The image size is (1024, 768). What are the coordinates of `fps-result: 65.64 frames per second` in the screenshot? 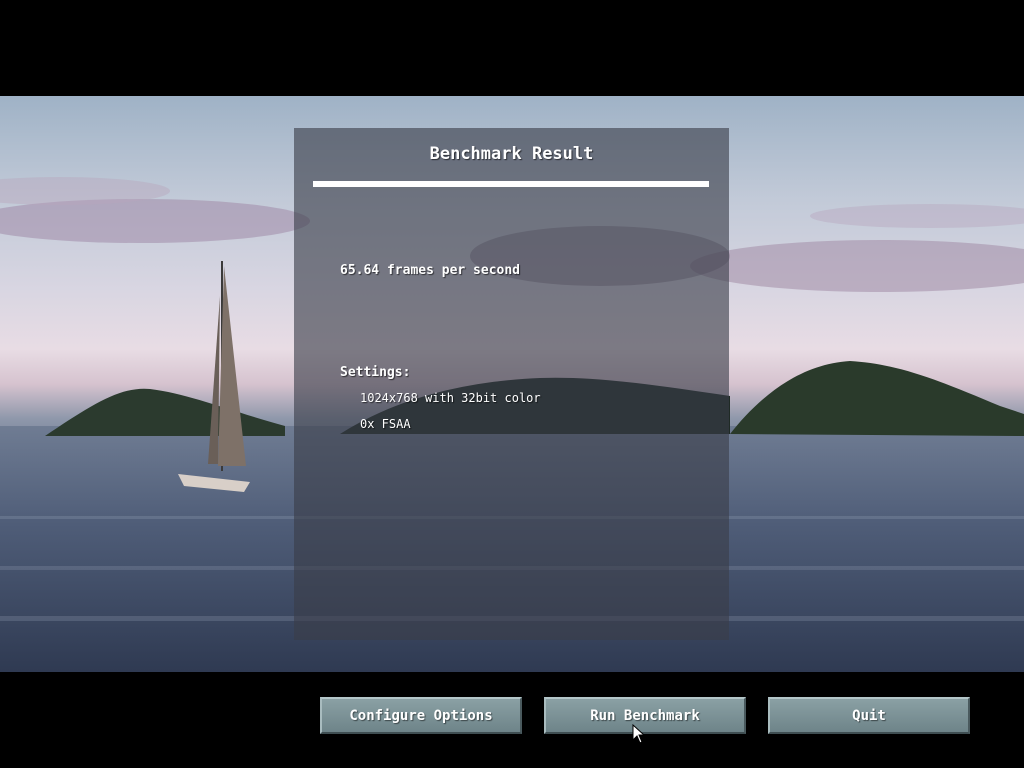 It's located at (430, 270).